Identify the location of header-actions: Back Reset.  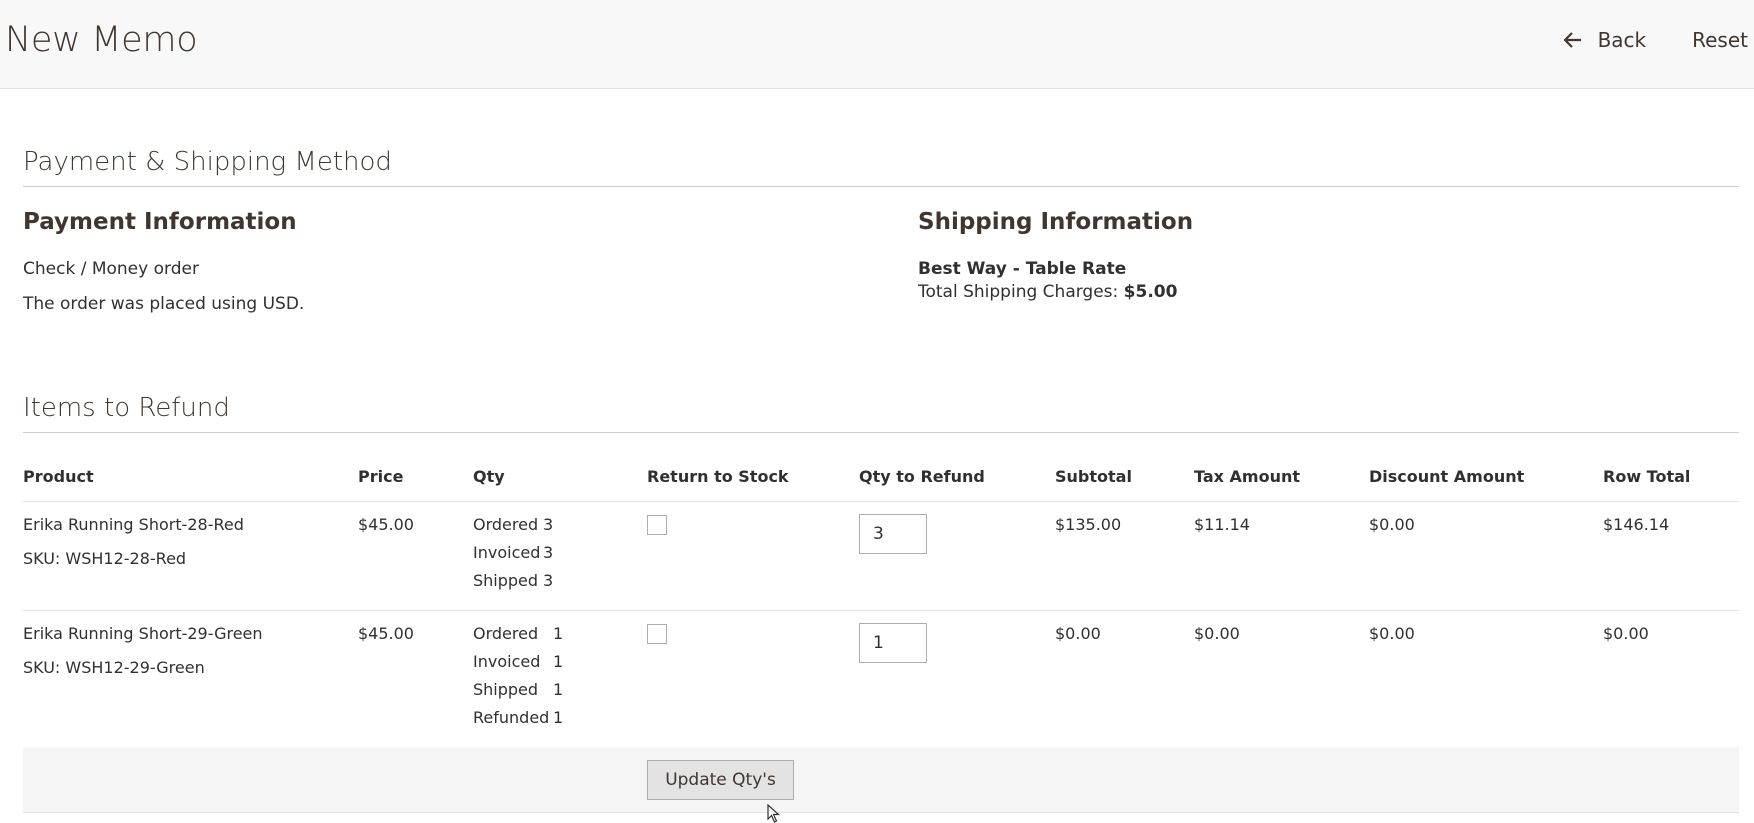
(1658, 40).